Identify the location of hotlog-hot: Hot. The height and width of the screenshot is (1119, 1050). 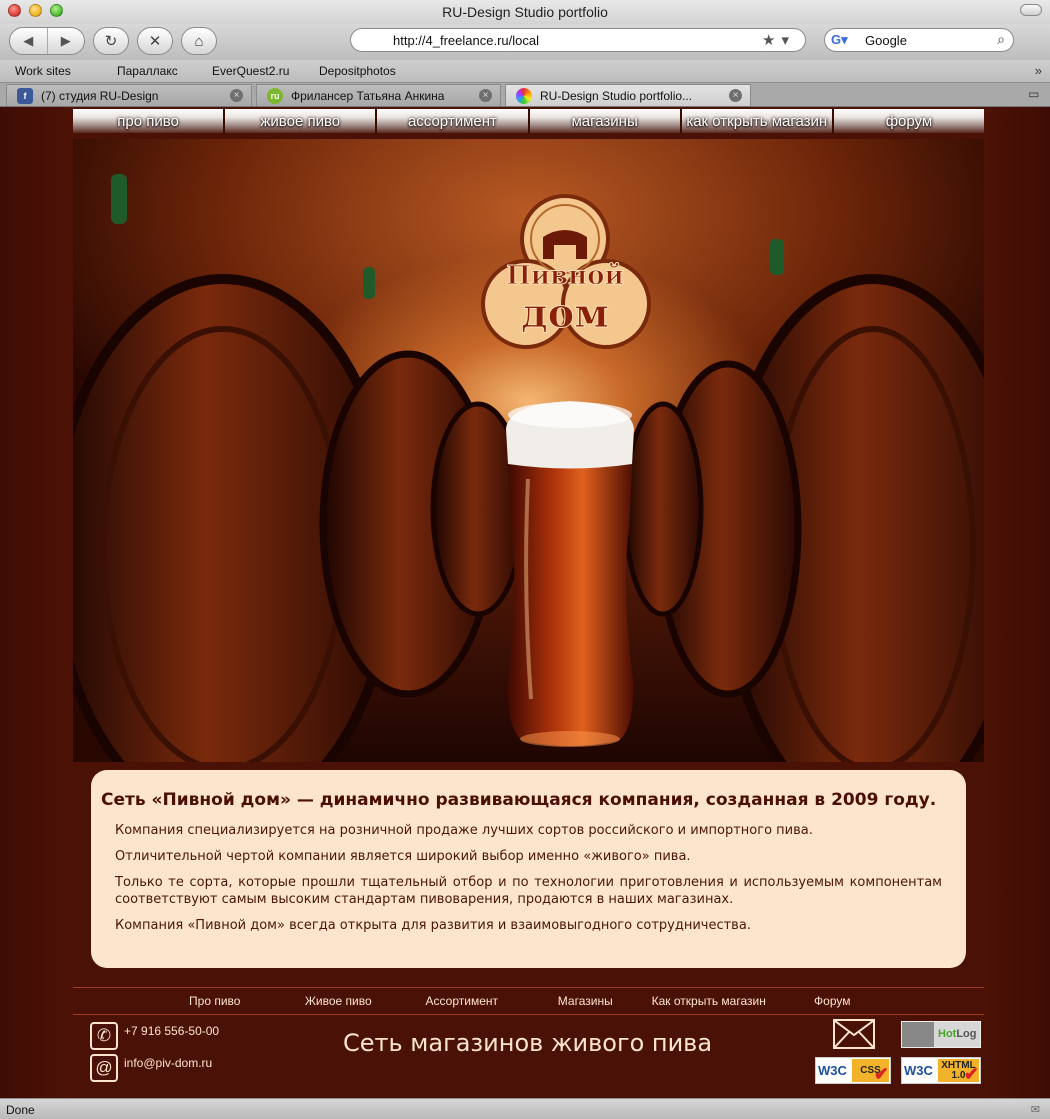
(947, 1034).